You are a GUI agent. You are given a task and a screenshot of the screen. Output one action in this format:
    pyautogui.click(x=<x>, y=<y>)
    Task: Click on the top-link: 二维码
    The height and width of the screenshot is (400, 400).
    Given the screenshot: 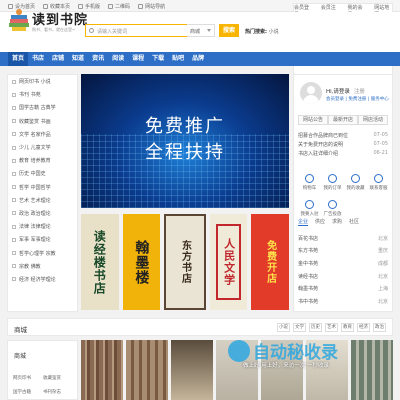 What is the action you would take?
    pyautogui.click(x=119, y=6)
    